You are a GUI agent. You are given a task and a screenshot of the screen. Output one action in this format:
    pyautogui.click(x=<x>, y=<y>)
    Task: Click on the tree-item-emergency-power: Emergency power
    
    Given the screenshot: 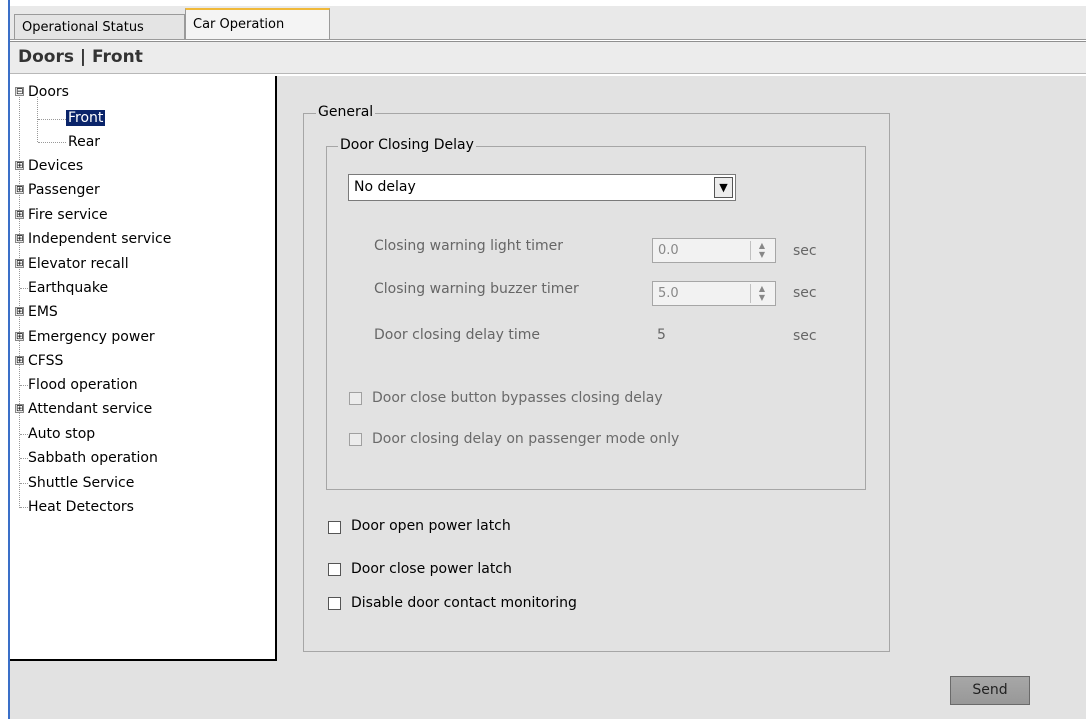 What is the action you would take?
    pyautogui.click(x=91, y=337)
    